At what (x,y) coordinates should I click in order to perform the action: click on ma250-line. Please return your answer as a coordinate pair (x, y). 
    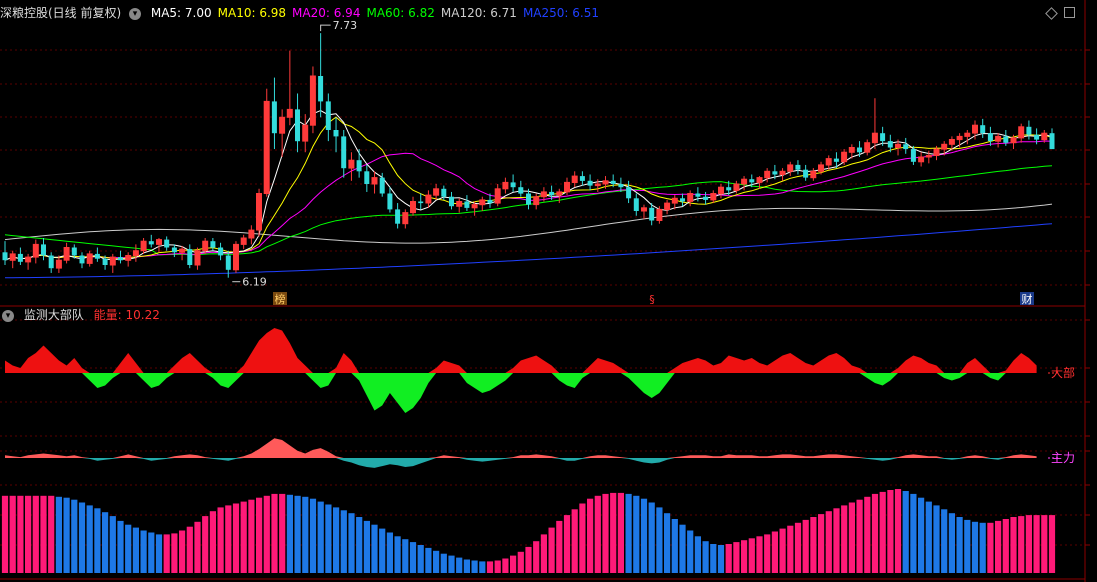
    Looking at the image, I should click on (529, 251).